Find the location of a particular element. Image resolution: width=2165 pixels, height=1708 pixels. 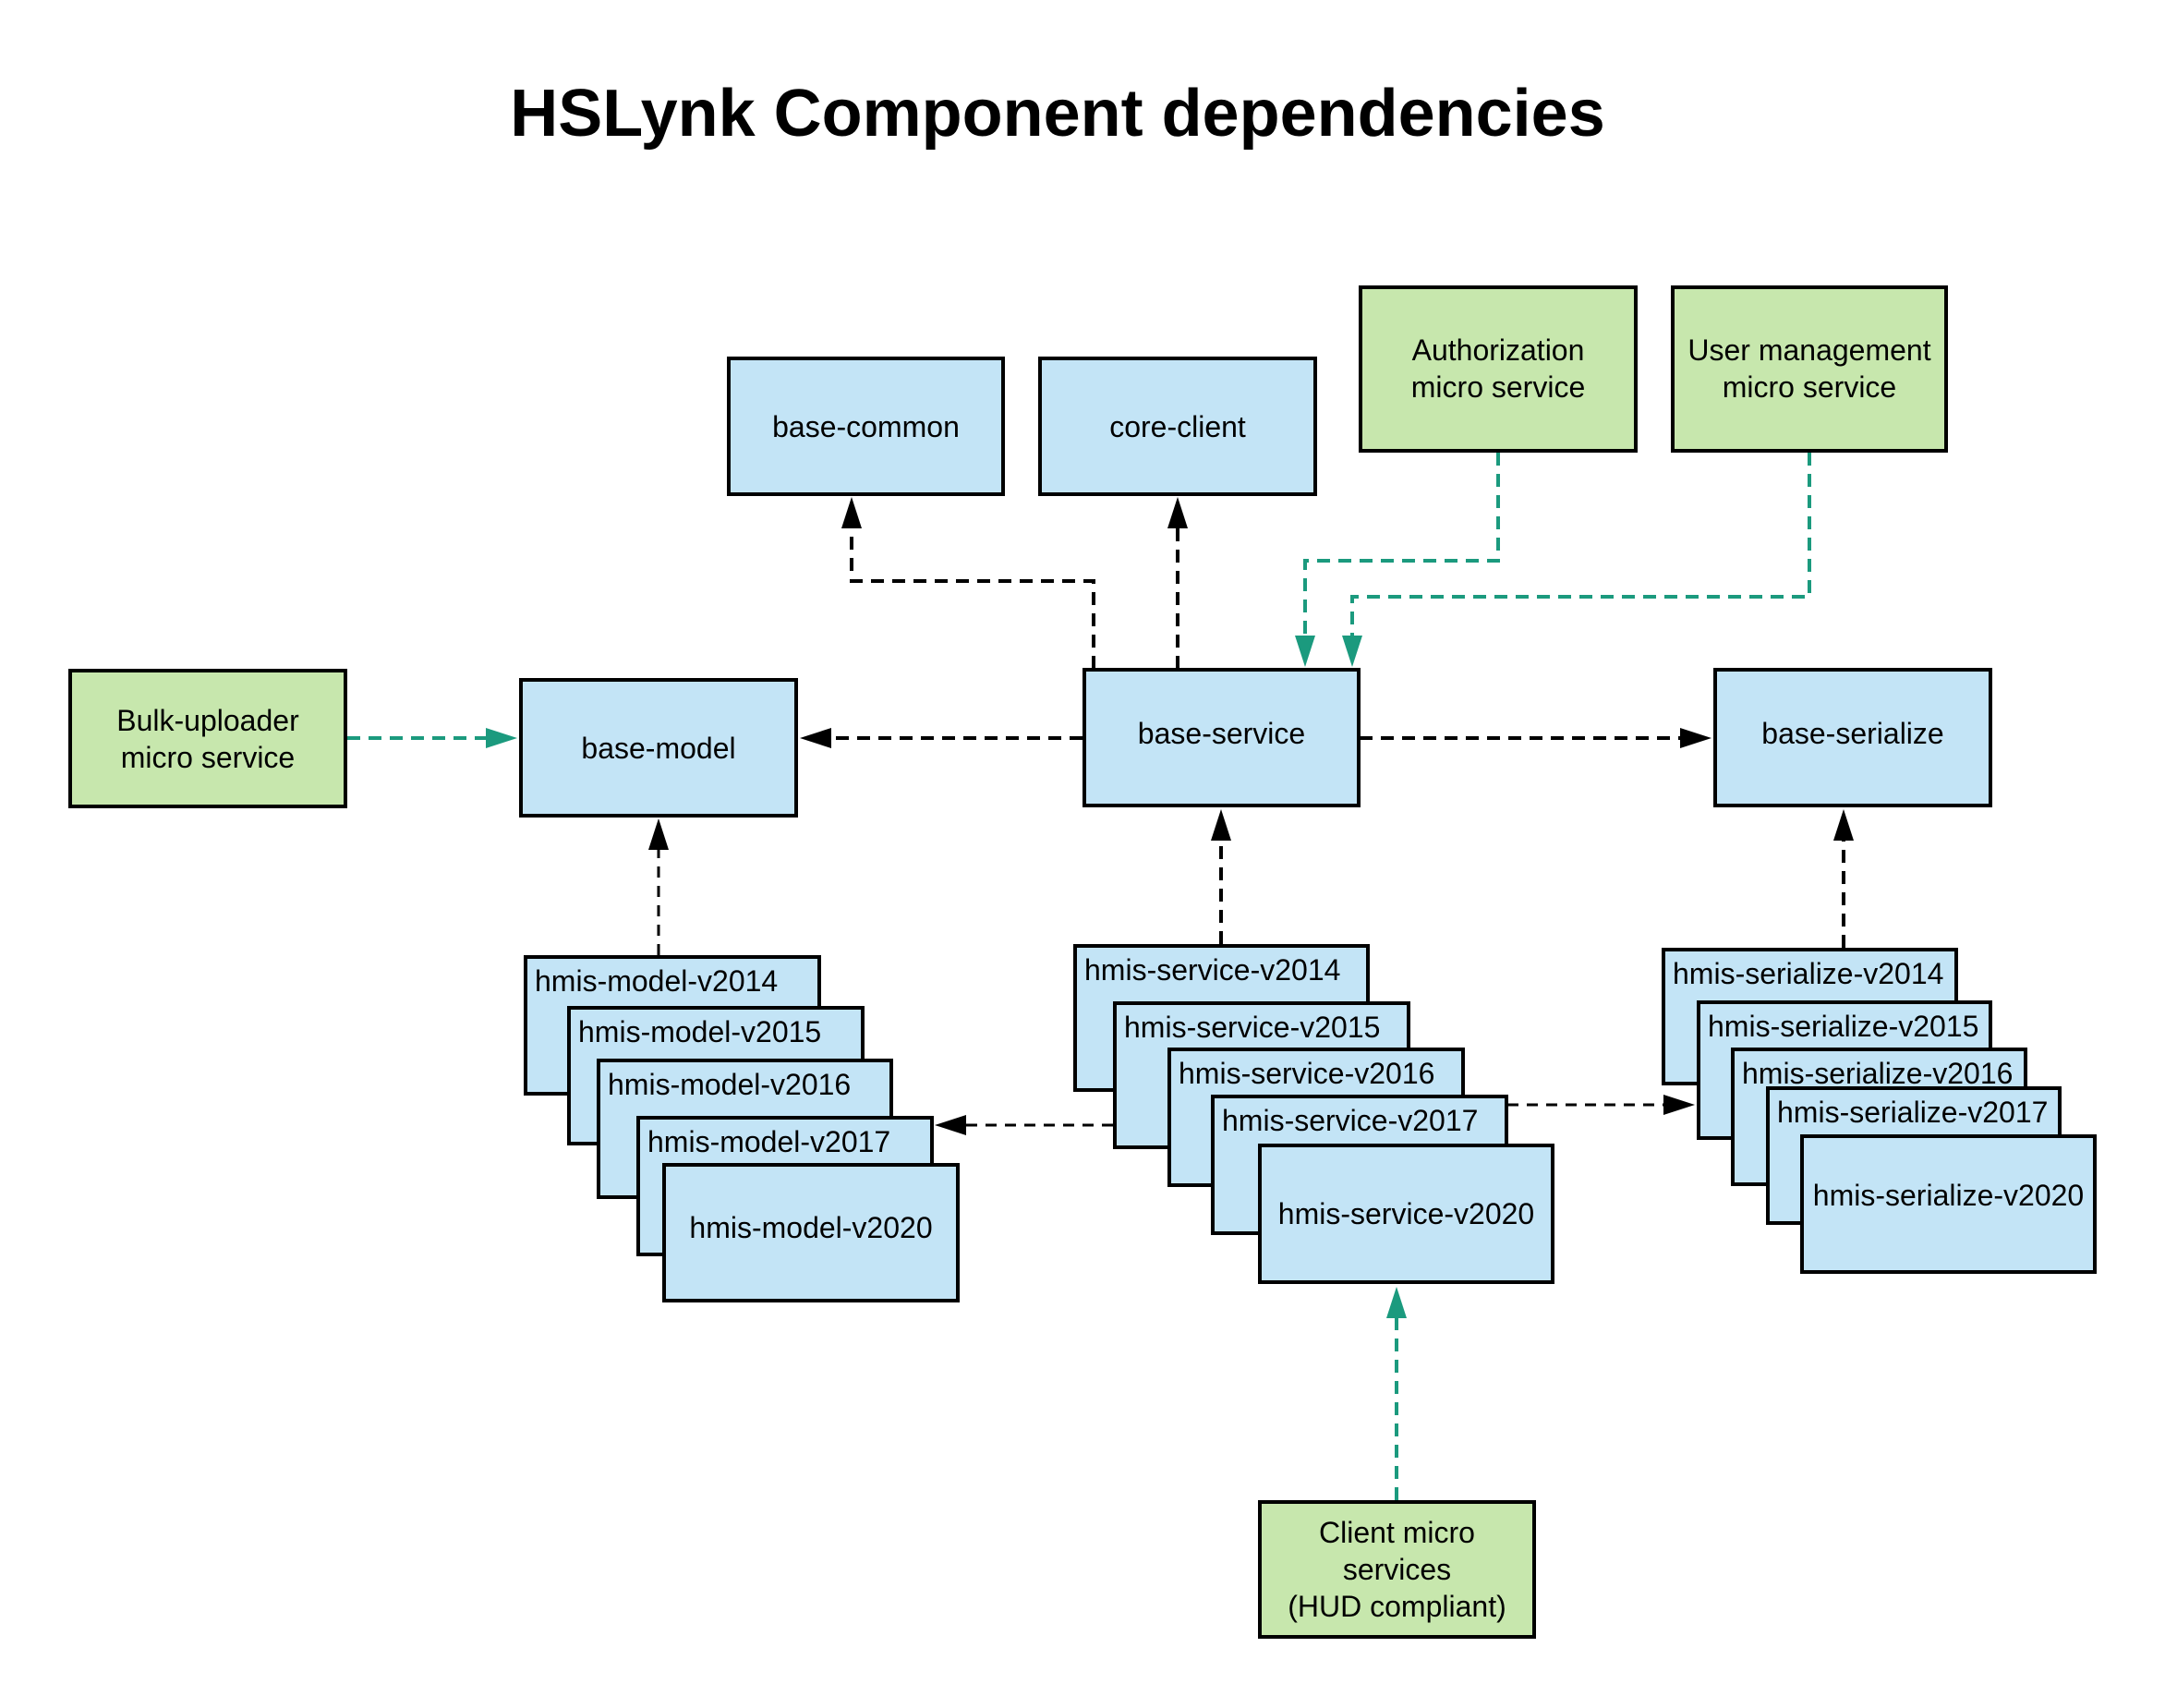

node-label: Client micro services (HUD compliant) is located at coordinates (1397, 1569).